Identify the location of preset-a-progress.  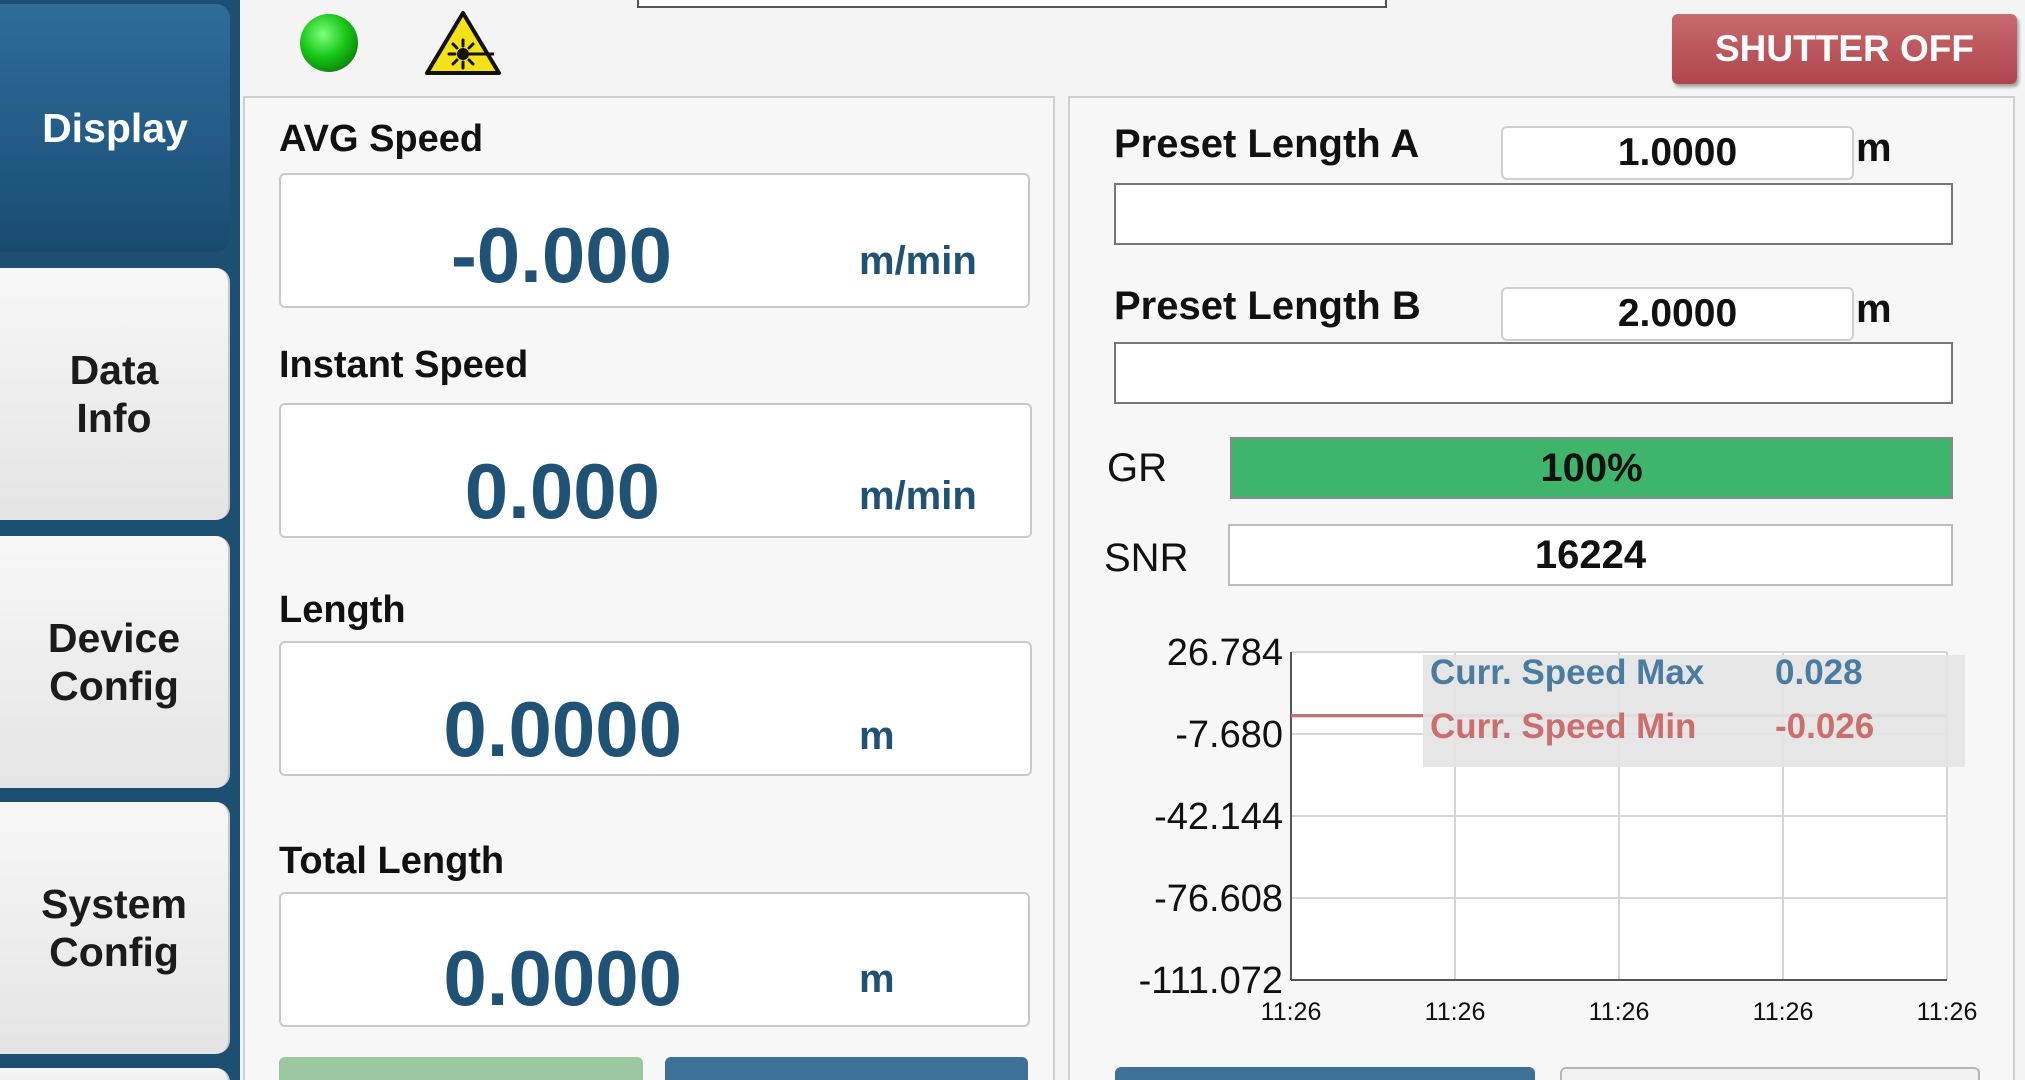
(1533, 214).